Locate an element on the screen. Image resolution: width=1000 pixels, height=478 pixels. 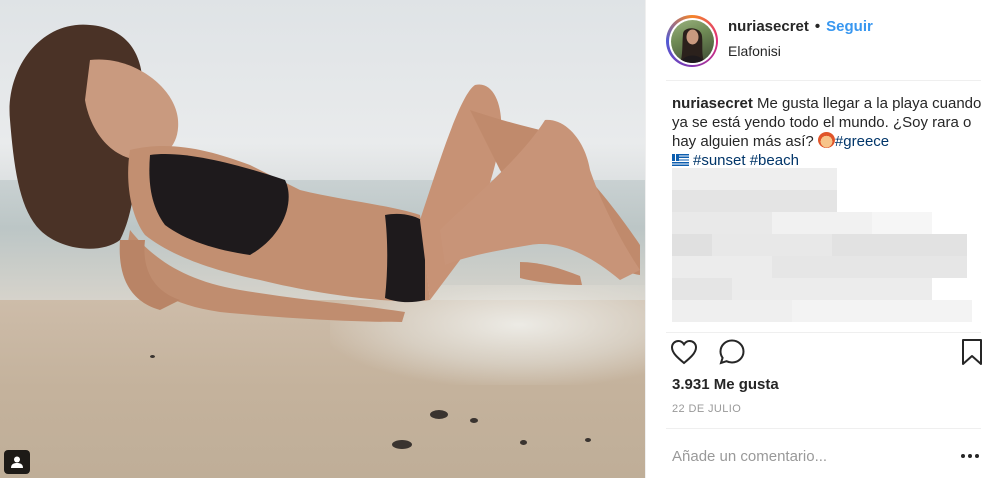
avatar is located at coordinates (692, 41).